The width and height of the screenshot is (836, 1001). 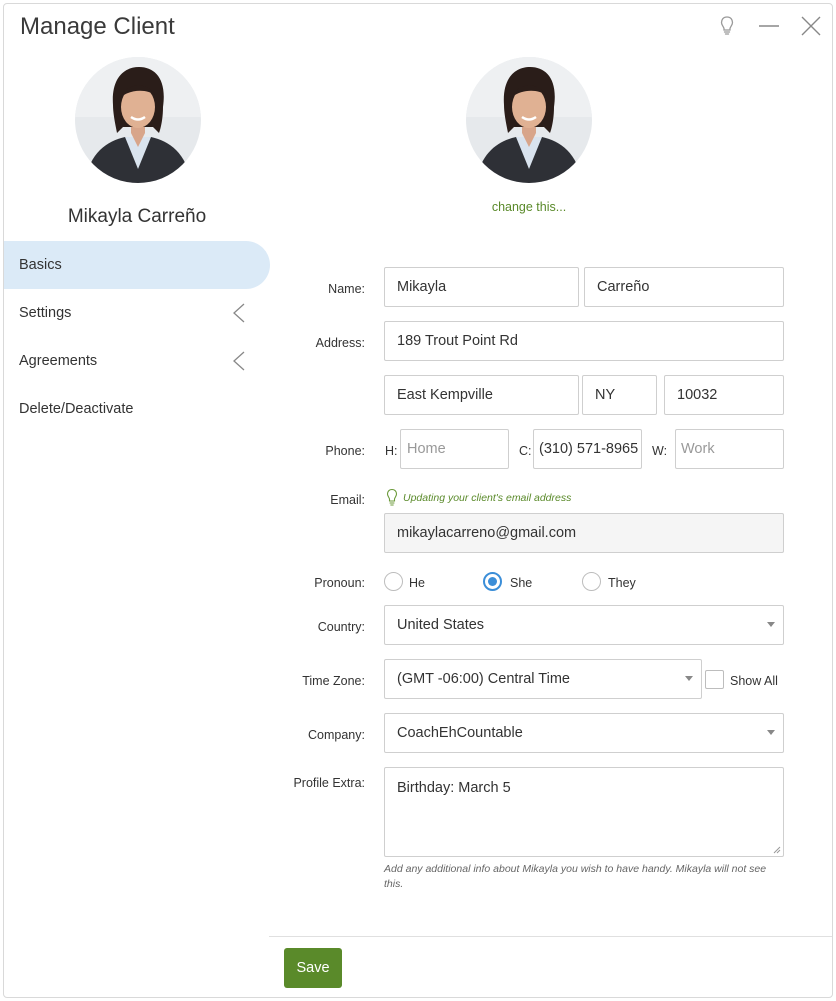 What do you see at coordinates (481, 287) in the screenshot?
I see `first-name-input: Mikayla` at bounding box center [481, 287].